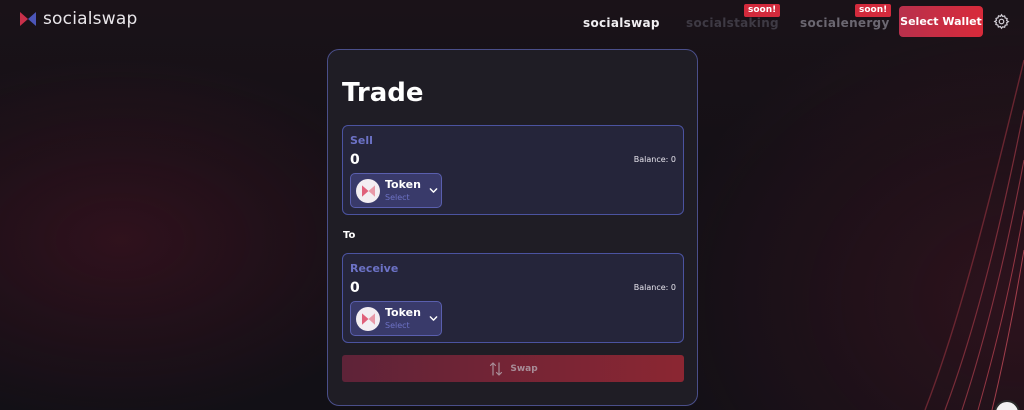 Image resolution: width=1024 pixels, height=410 pixels. Describe the element at coordinates (1001, 21) in the screenshot. I see `gear-icon` at that location.